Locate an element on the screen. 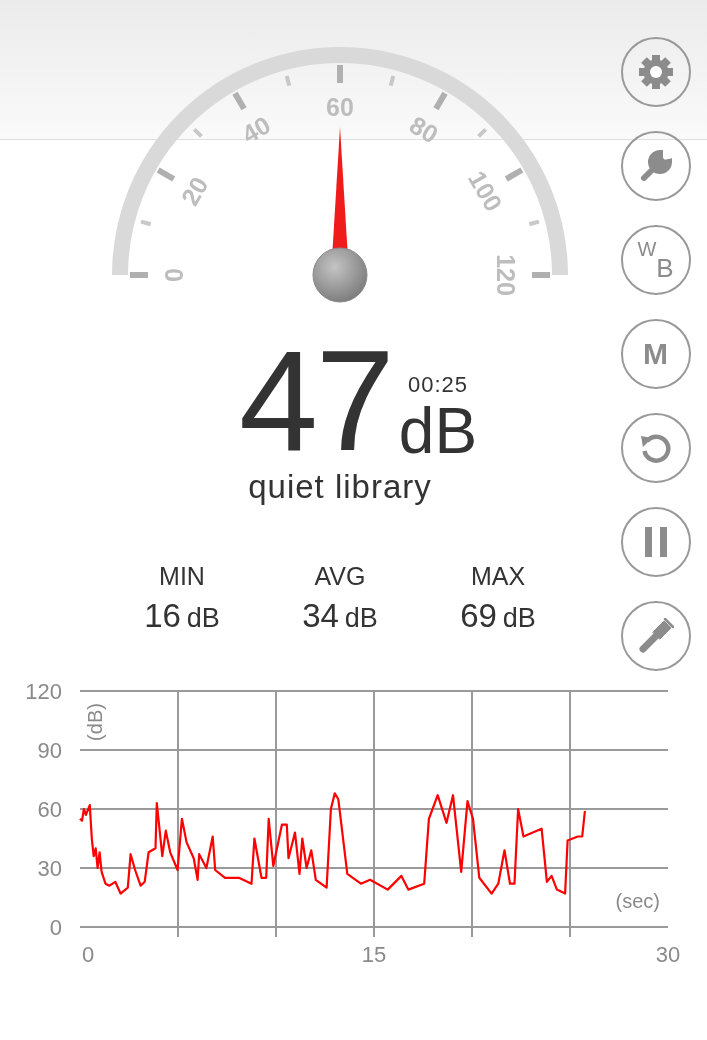  wrench-button is located at coordinates (655, 166).